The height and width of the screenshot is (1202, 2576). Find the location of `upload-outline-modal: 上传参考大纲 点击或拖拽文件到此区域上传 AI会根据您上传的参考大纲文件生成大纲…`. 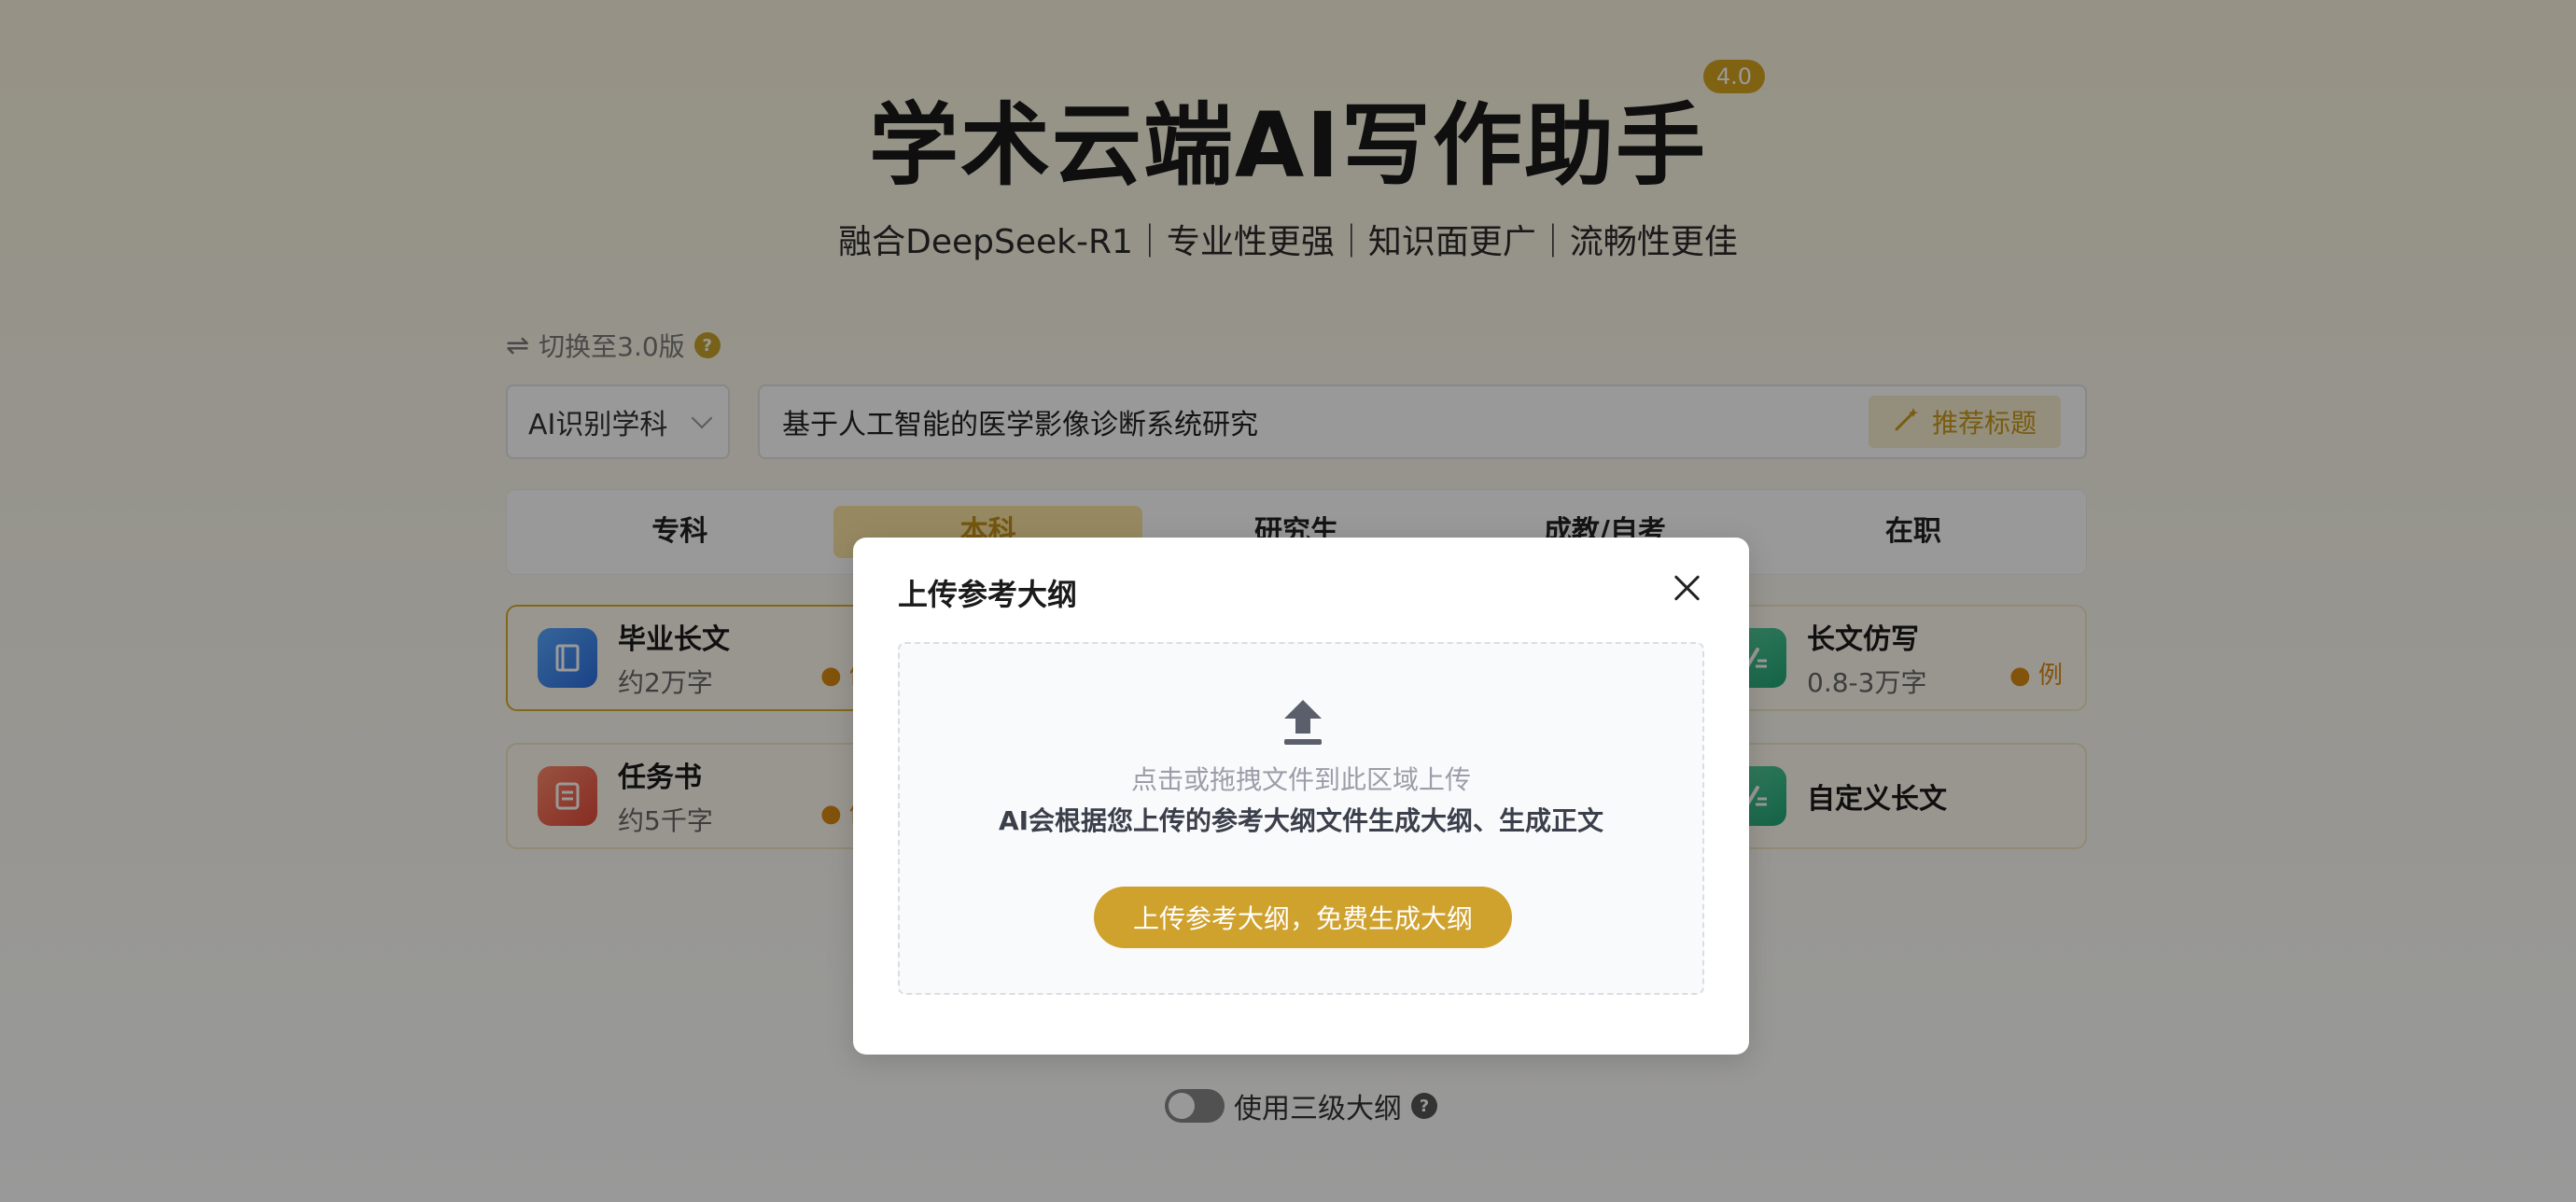

upload-outline-modal: 上传参考大纲 点击或拖拽文件到此区域上传 AI会根据您上传的参考大纲文件生成大纲… is located at coordinates (1301, 796).